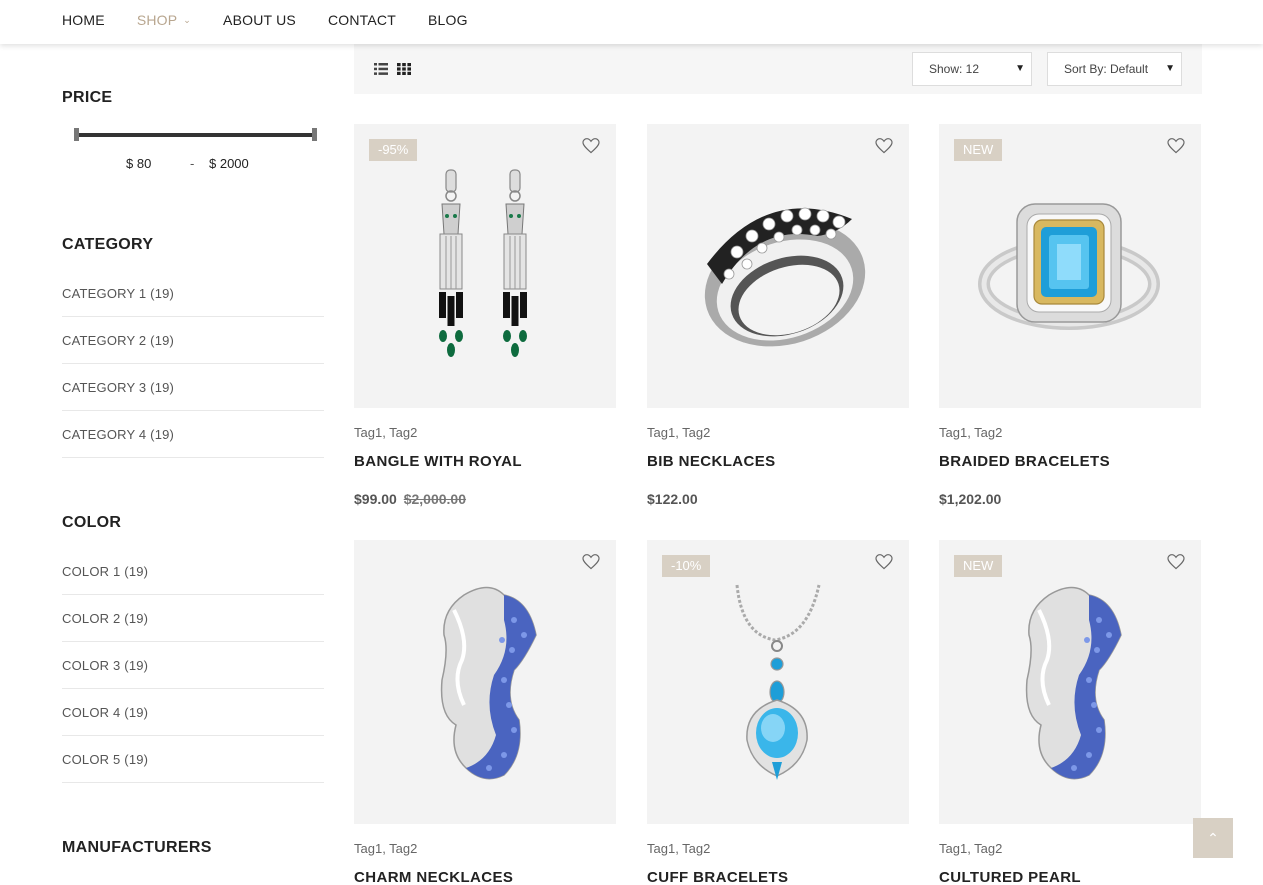 This screenshot has height=885, width=1263. I want to click on product-price: $122.00, so click(672, 499).